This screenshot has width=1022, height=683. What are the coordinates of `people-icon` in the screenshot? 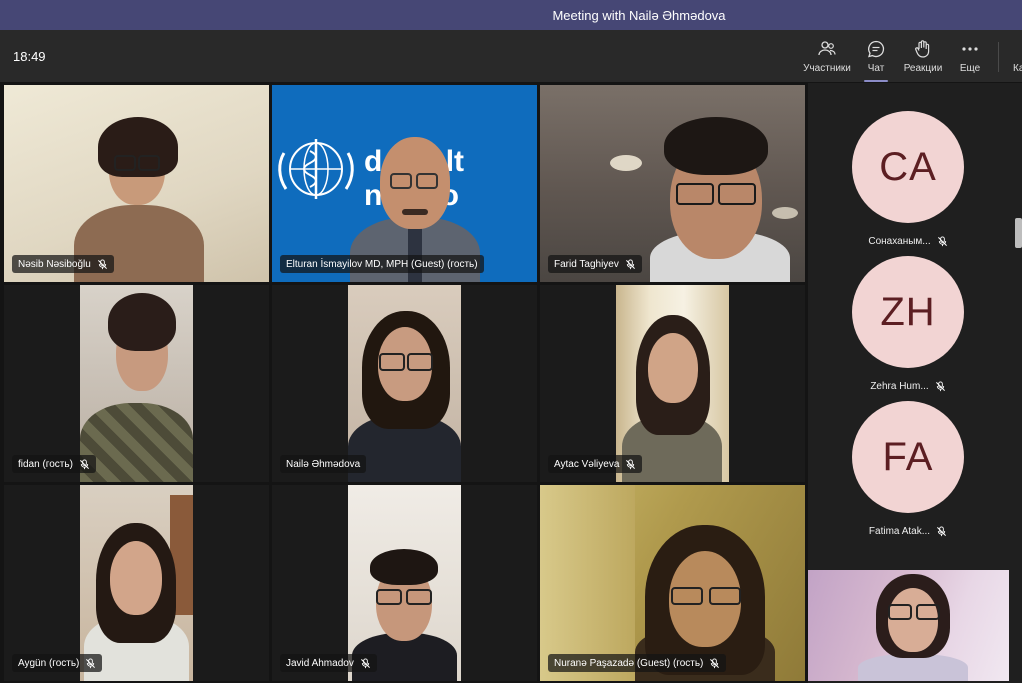 It's located at (827, 48).